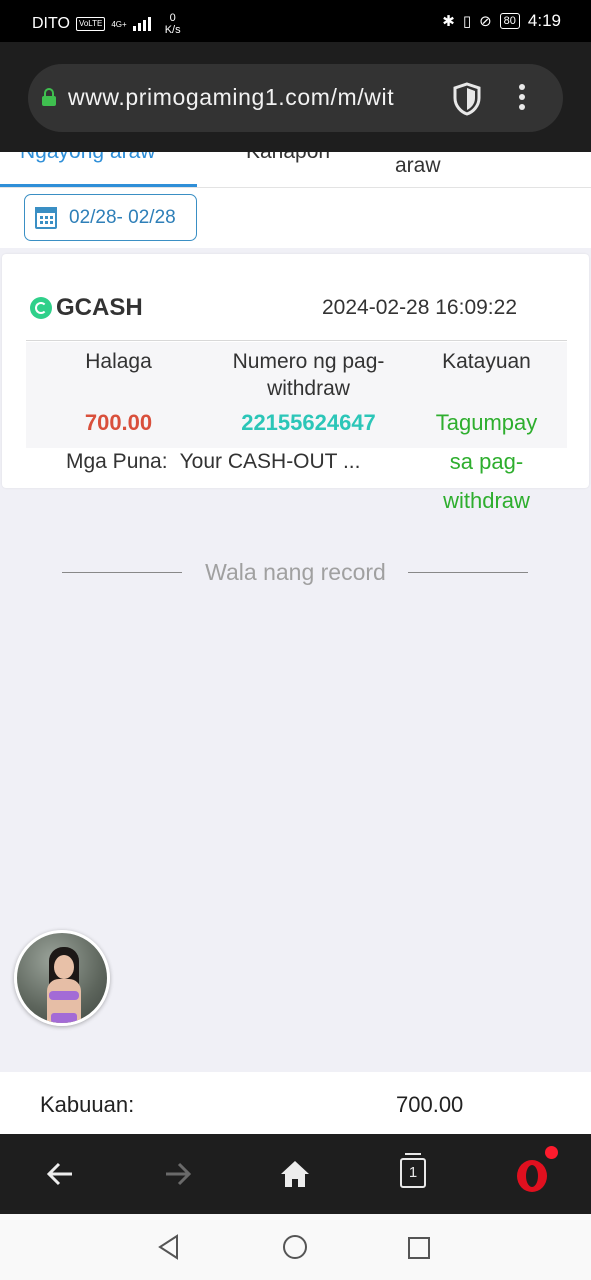 This screenshot has height=1280, width=591. What do you see at coordinates (178, 1174) in the screenshot?
I see `forward-arrow-icon` at bounding box center [178, 1174].